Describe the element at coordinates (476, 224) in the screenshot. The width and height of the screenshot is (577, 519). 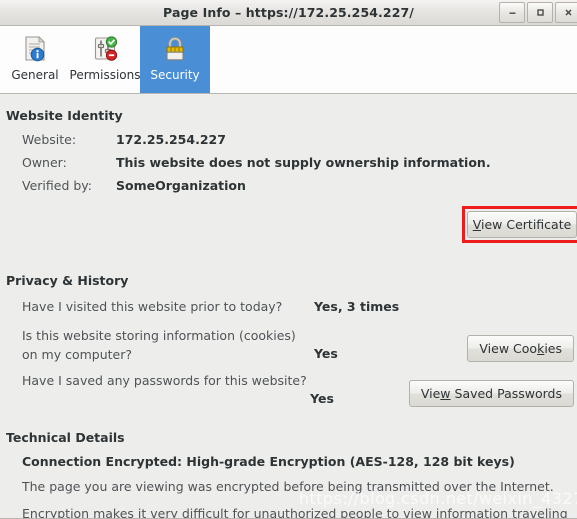
I see `view-certificate-accel: V` at that location.